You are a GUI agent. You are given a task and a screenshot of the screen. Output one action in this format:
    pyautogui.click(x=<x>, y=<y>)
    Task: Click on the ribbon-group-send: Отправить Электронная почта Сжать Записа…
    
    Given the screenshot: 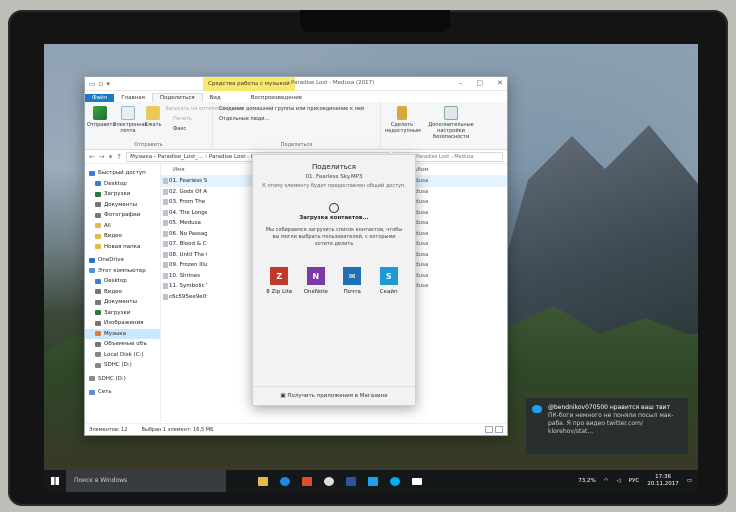 What is the action you would take?
    pyautogui.click(x=164, y=126)
    